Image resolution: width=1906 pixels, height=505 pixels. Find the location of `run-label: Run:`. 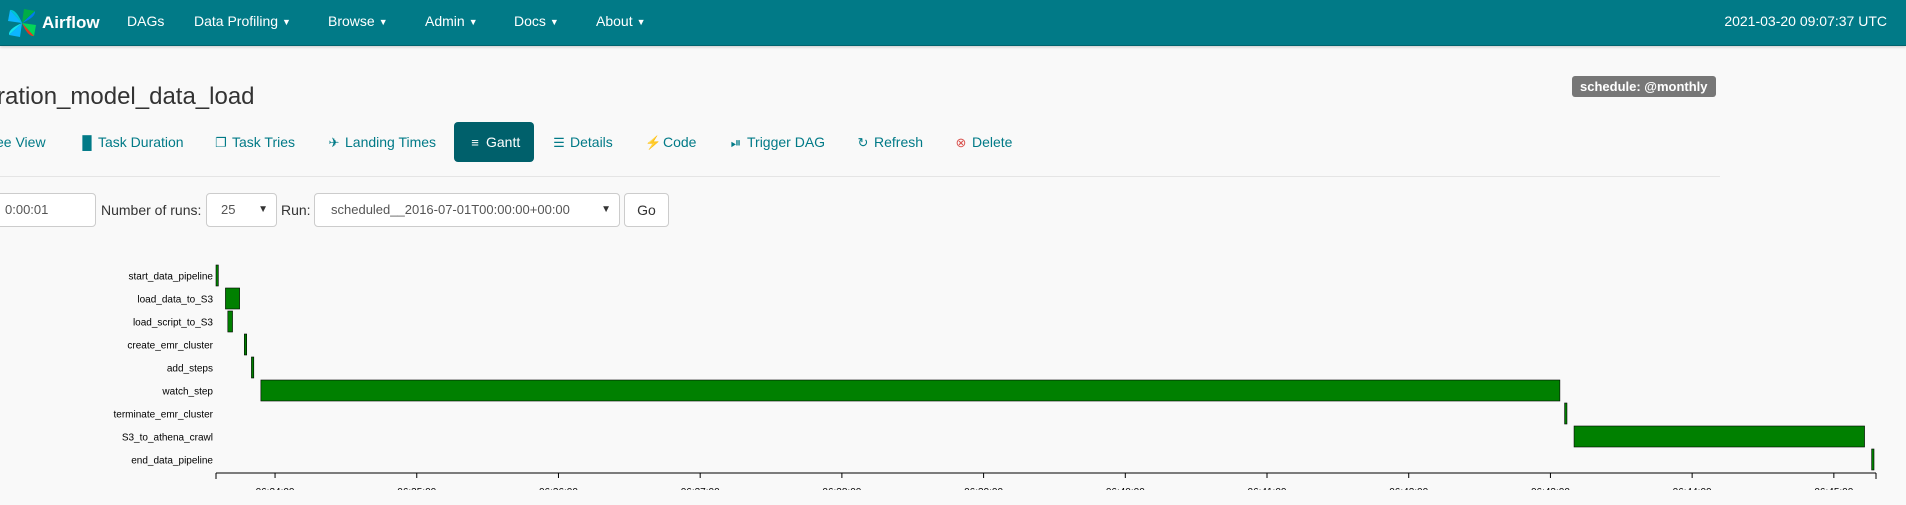

run-label: Run: is located at coordinates (296, 210).